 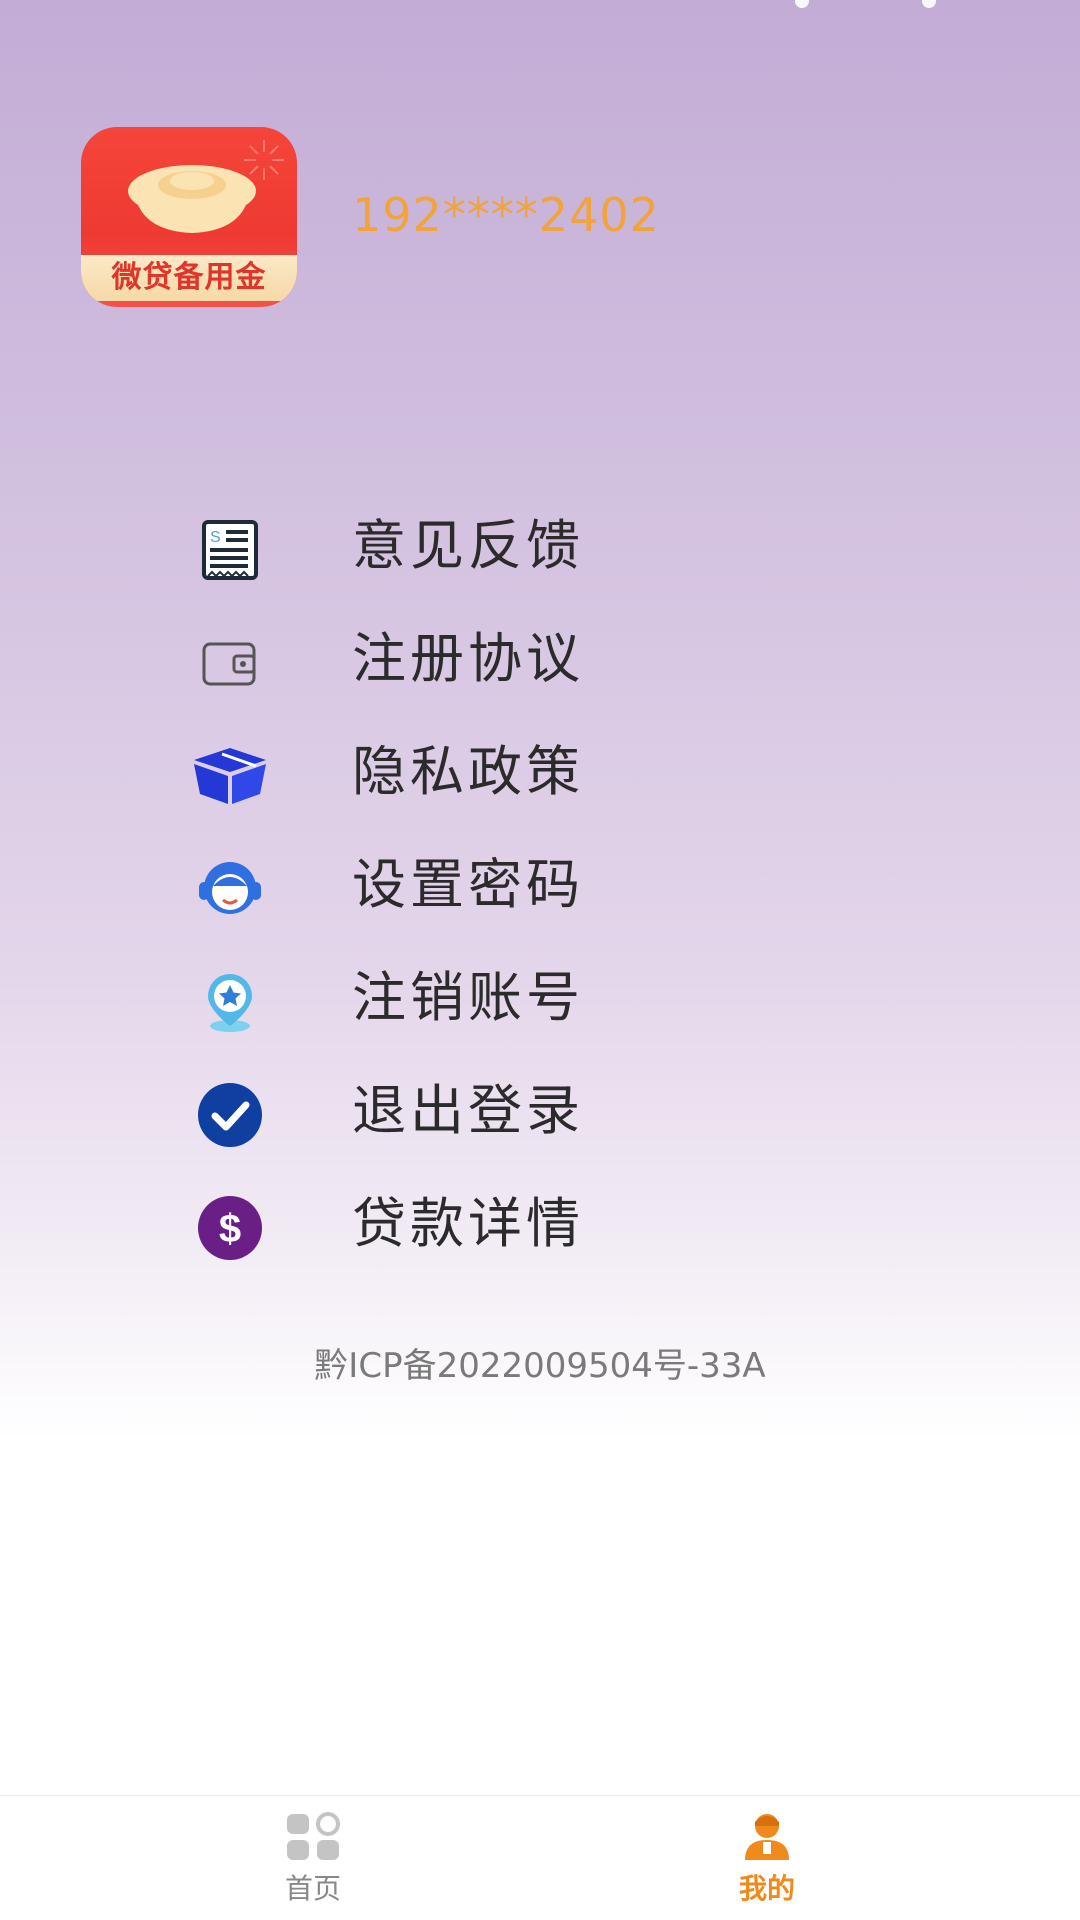 What do you see at coordinates (230, 1115) in the screenshot?
I see `check-circle-icon` at bounding box center [230, 1115].